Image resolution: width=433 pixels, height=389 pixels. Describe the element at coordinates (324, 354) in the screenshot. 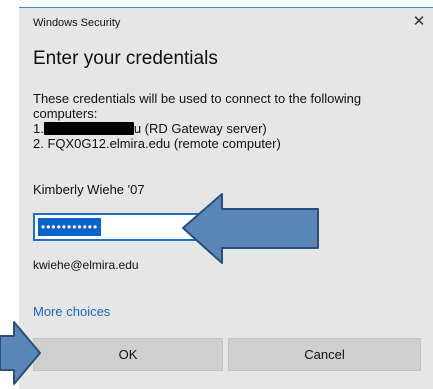

I see `cancel-button: Cancel` at that location.